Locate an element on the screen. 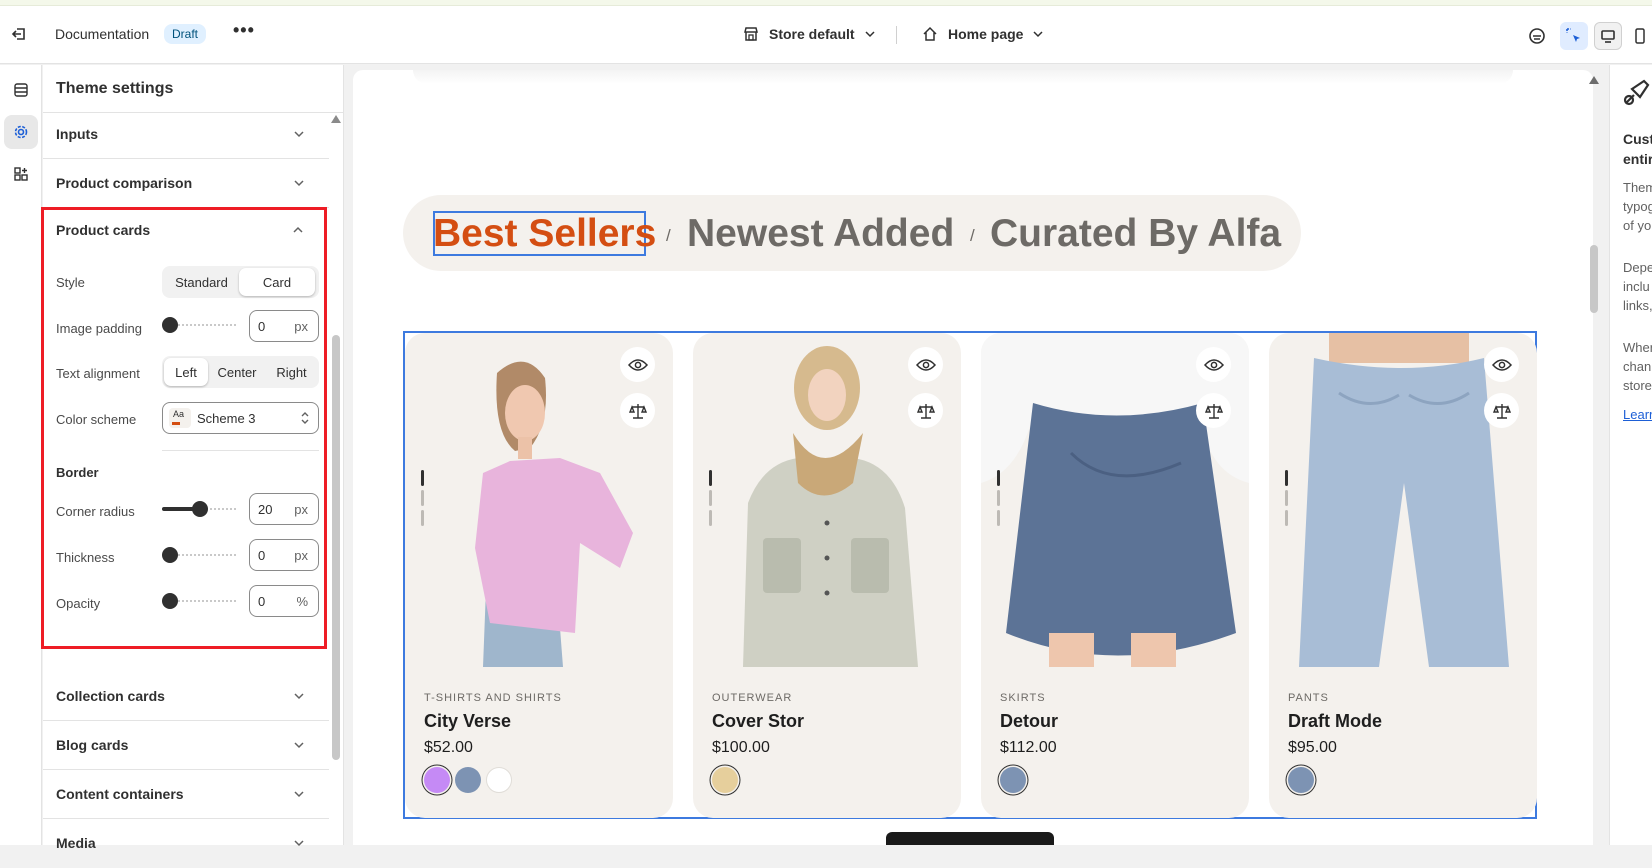  border-heading: Border is located at coordinates (77, 472).